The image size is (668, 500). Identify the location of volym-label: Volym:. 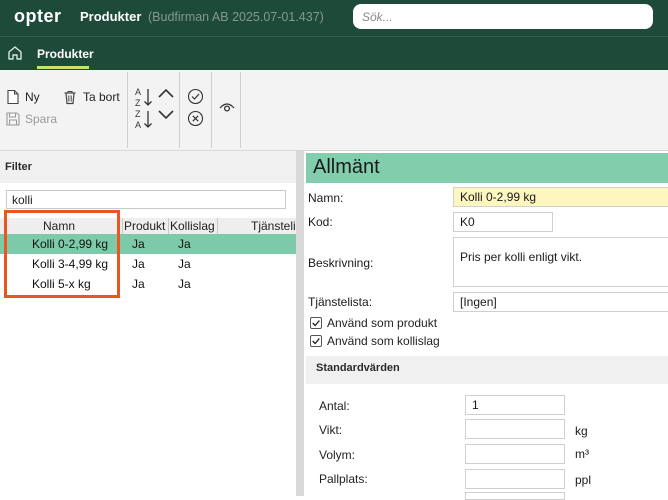
(337, 455).